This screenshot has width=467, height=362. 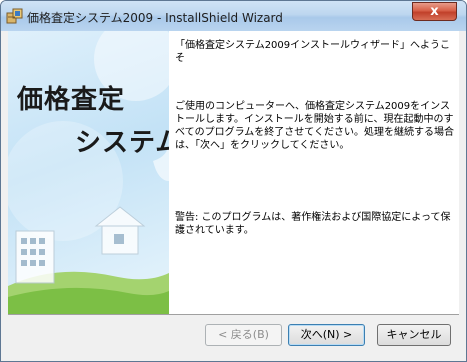 I want to click on next-button: 次へ(N) >, so click(x=326, y=335).